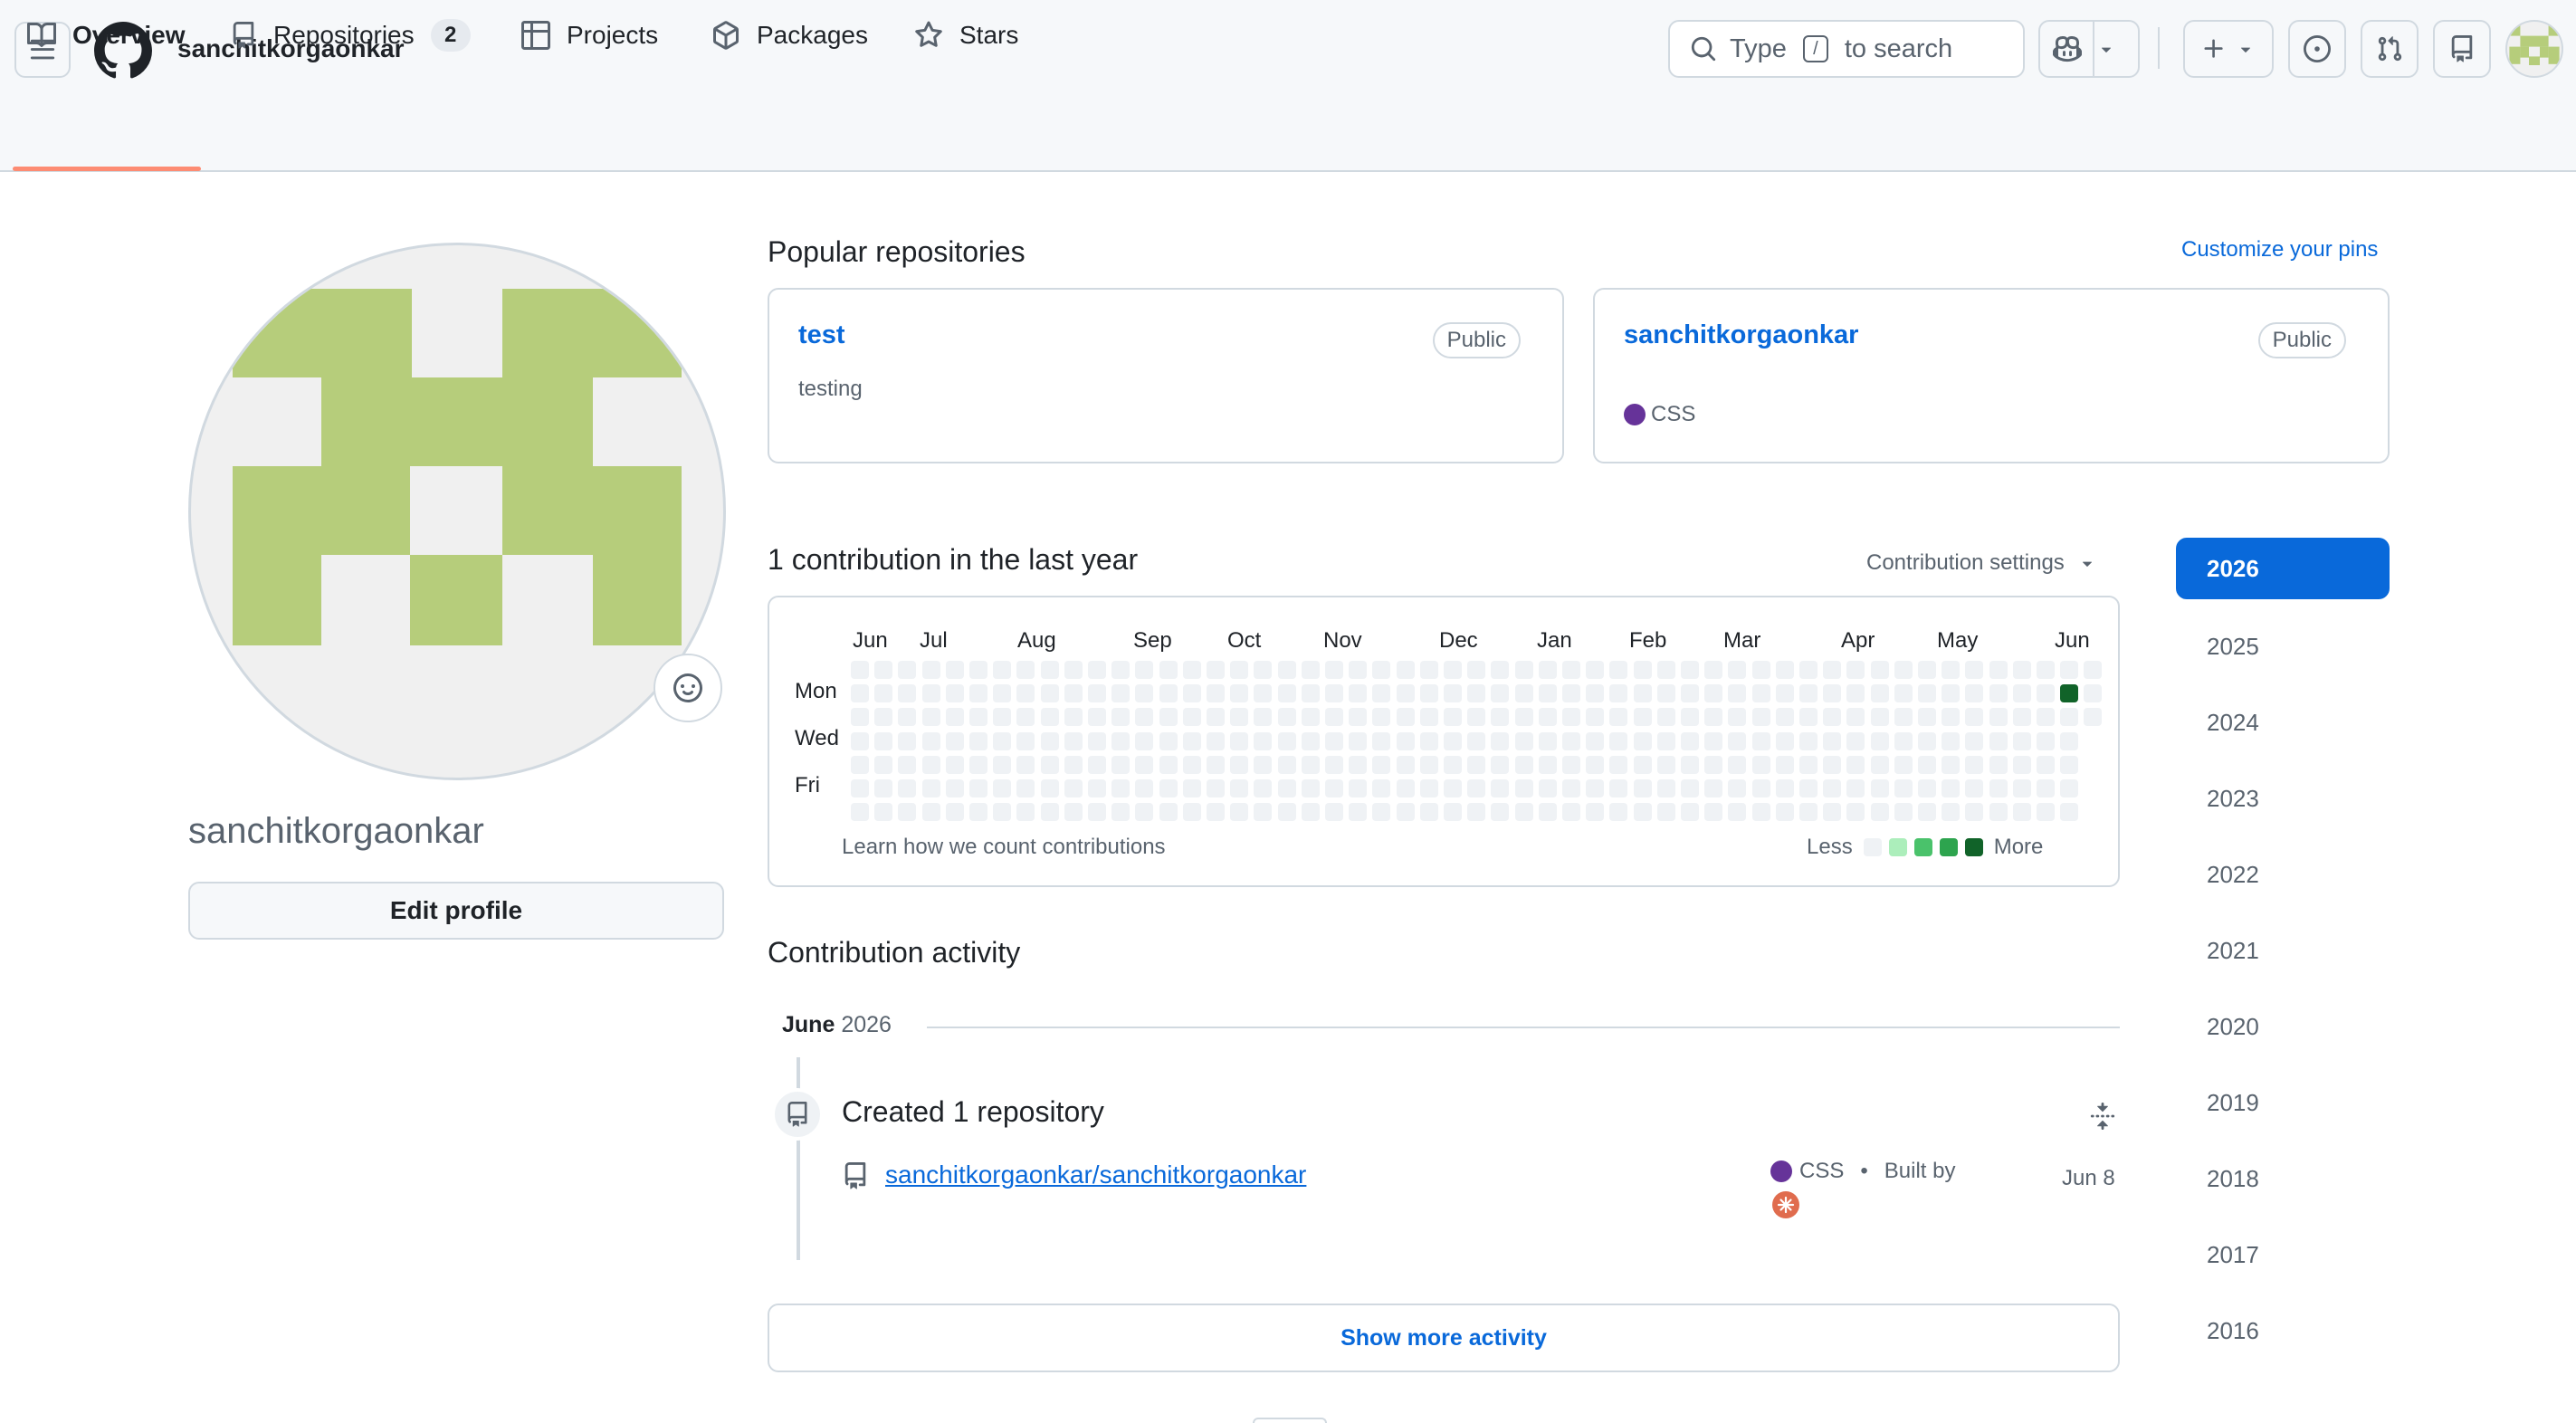  Describe the element at coordinates (2390, 49) in the screenshot. I see `pull-requests-button` at that location.